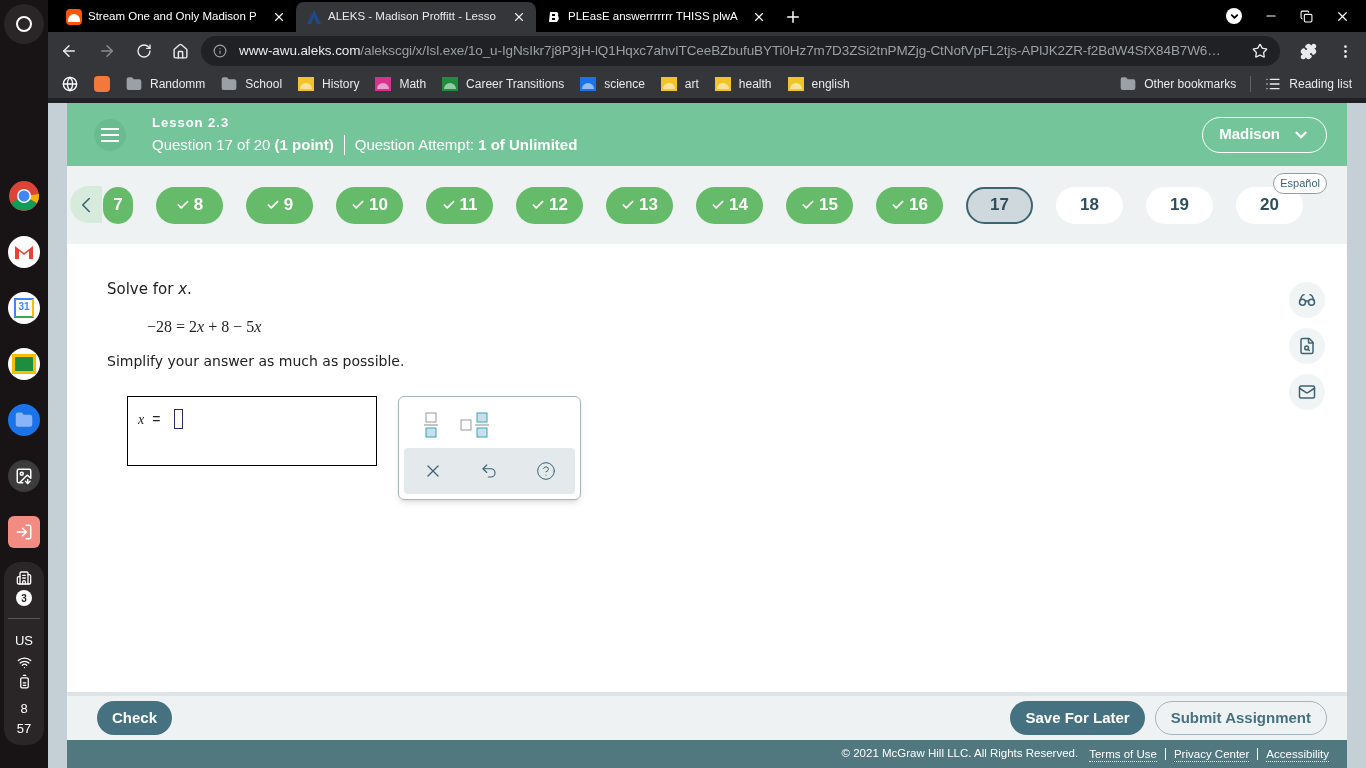 This screenshot has height=768, width=1366. Describe the element at coordinates (252, 84) in the screenshot. I see `bookmark-item: School` at that location.